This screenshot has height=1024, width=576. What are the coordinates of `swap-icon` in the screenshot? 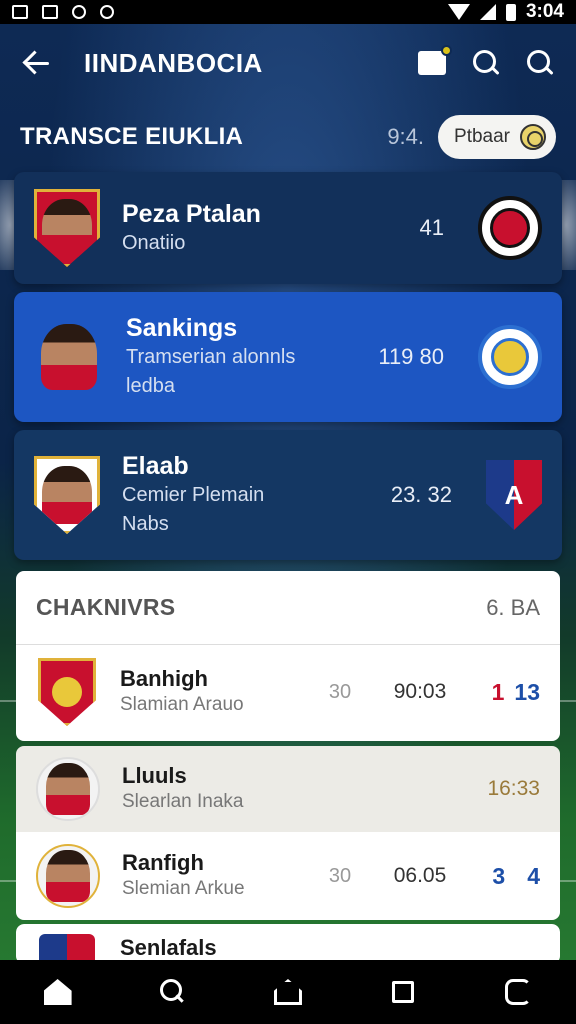 It's located at (518, 992).